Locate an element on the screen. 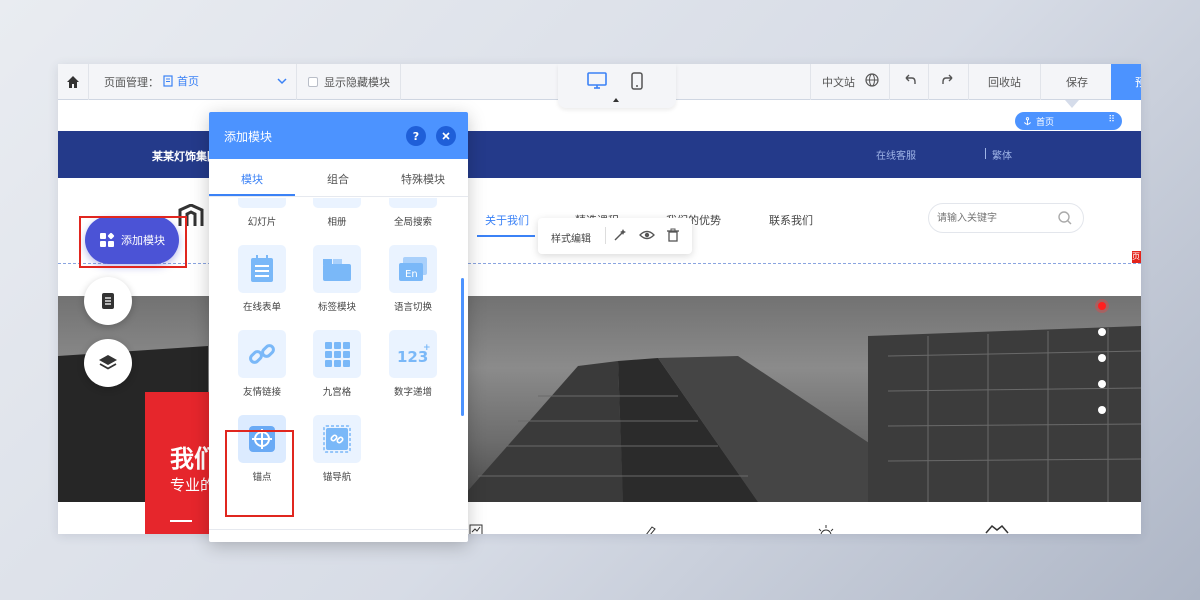  module-nine-grid: 九宫格 is located at coordinates (338, 369).